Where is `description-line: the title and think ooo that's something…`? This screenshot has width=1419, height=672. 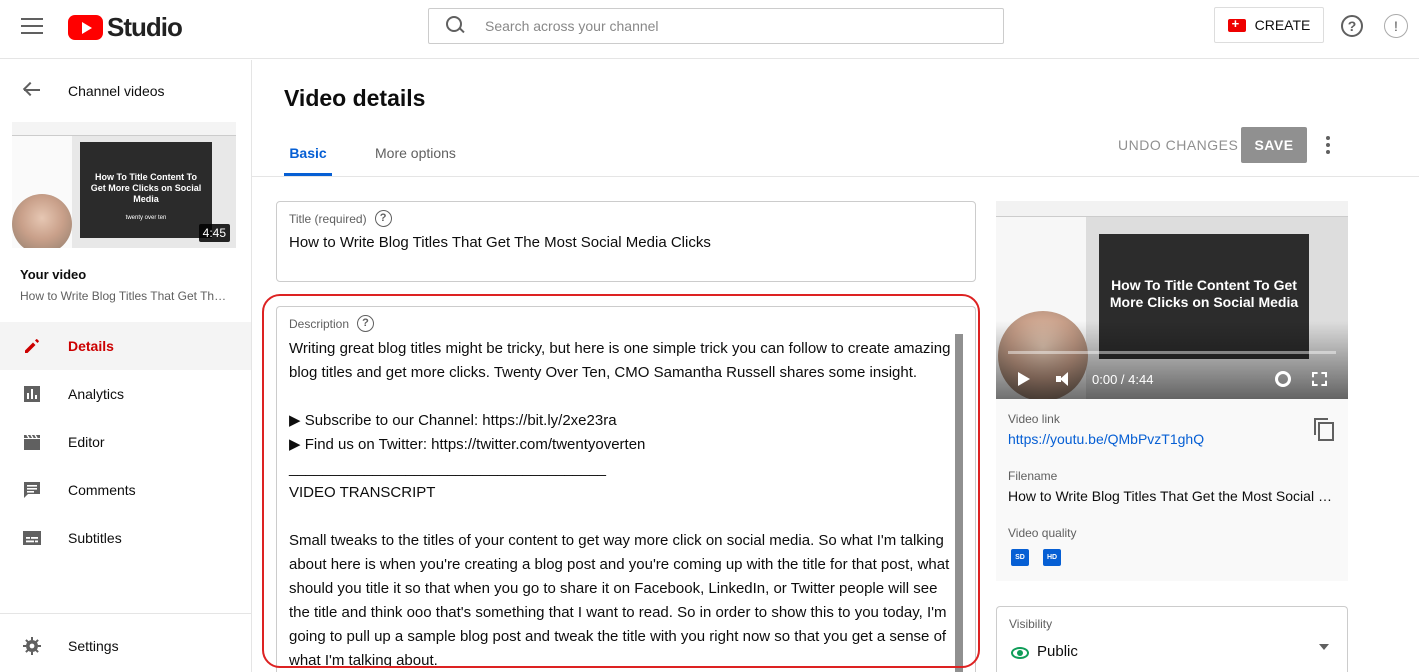 description-line: the title and think ooo that's something… is located at coordinates (618, 612).